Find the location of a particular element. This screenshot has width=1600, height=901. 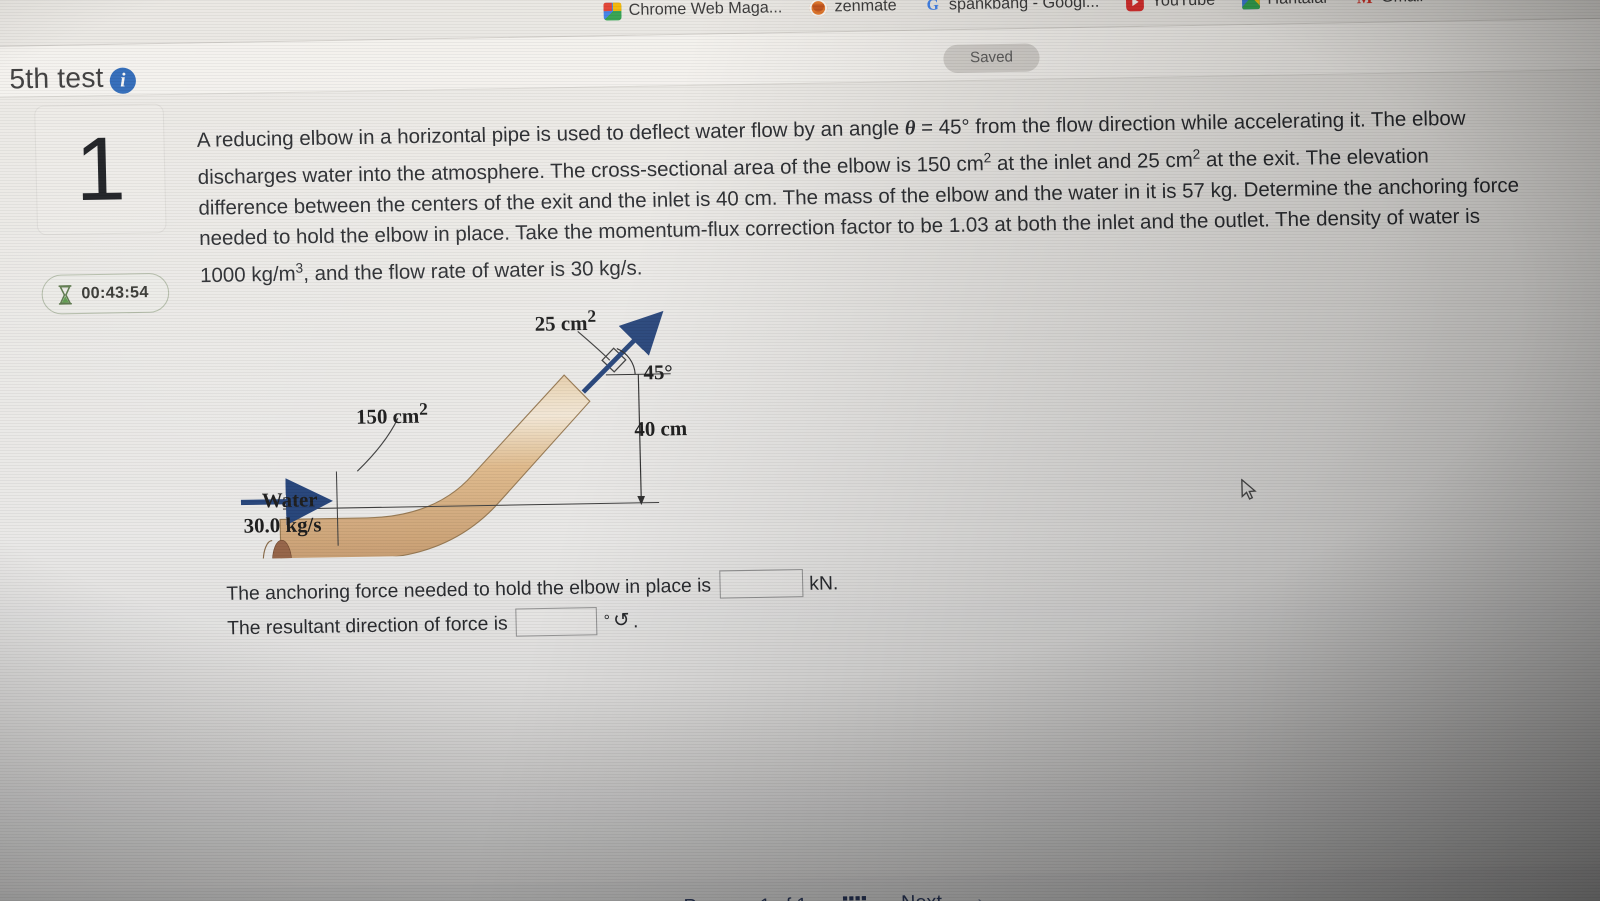

theta-symbol: θ is located at coordinates (910, 128).